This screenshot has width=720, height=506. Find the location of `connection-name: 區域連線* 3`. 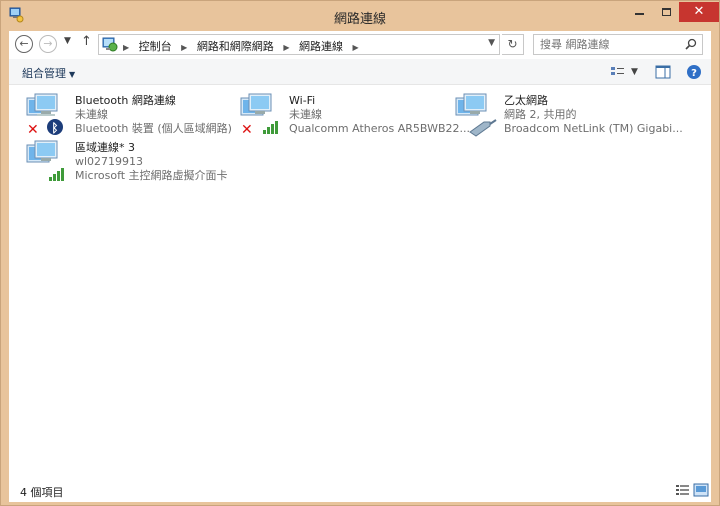

connection-name: 區域連線* 3 is located at coordinates (105, 147).